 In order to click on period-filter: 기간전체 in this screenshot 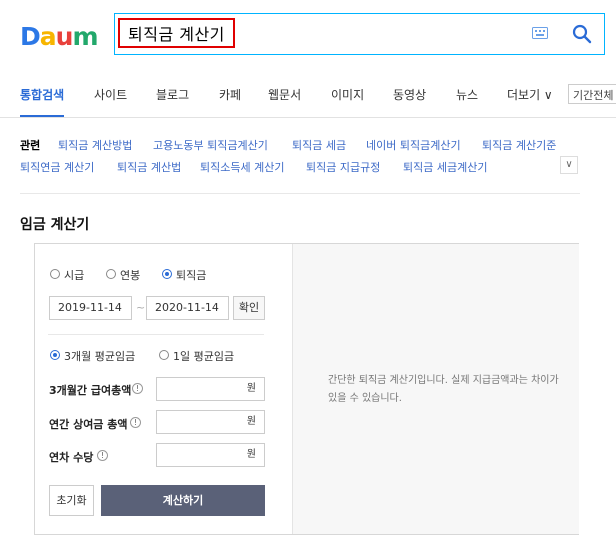, I will do `click(592, 94)`.